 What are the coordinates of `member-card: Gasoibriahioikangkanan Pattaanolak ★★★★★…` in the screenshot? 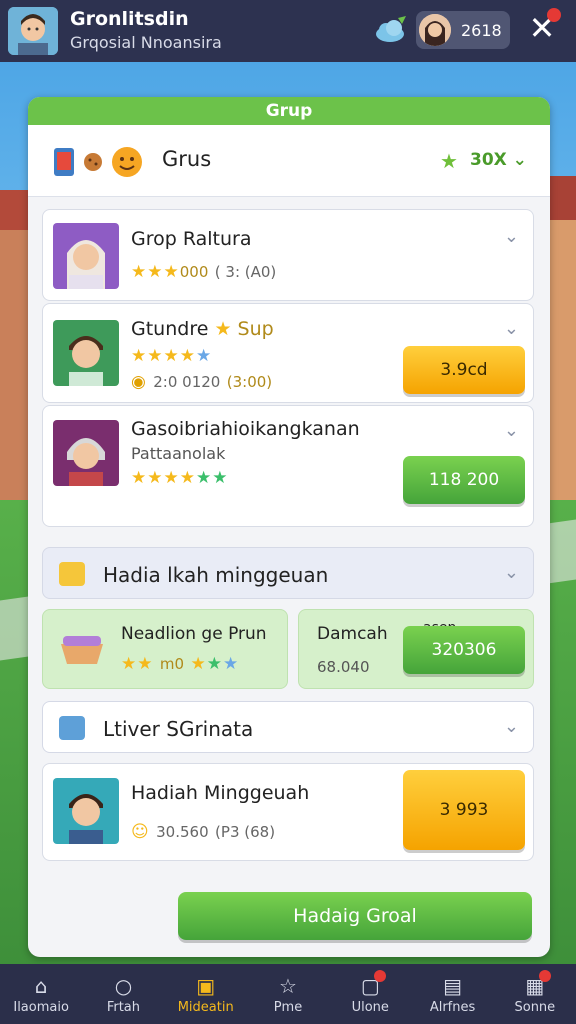 It's located at (288, 466).